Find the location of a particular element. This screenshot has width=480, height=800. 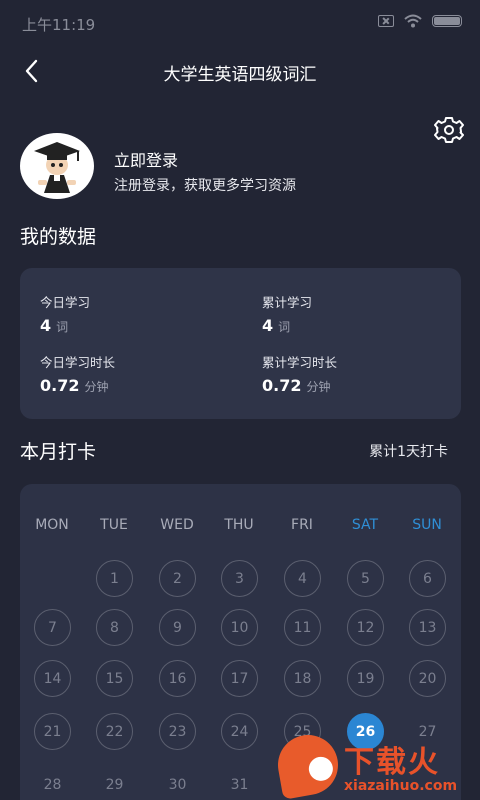

avatar is located at coordinates (57, 166).